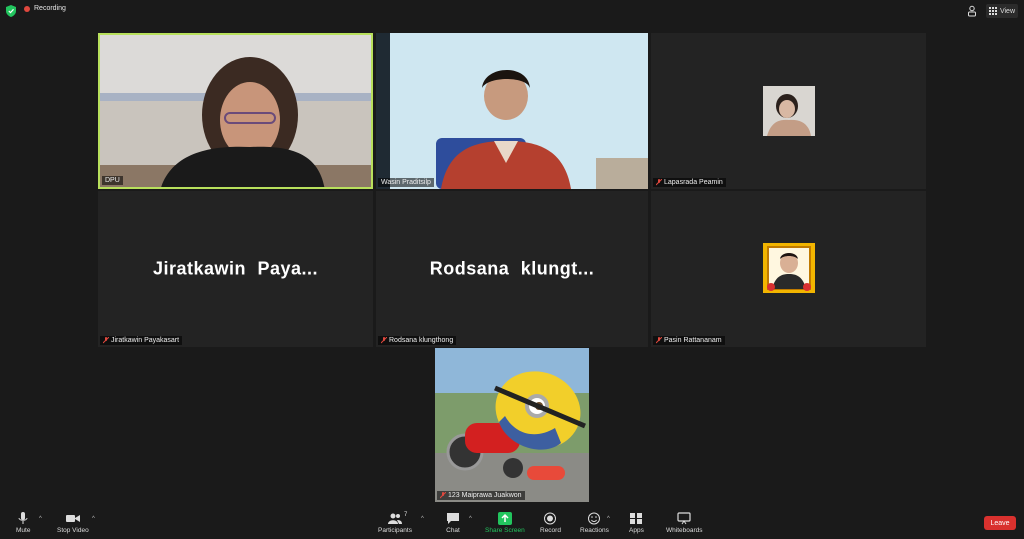 Image resolution: width=1024 pixels, height=539 pixels. I want to click on participant-count: 7, so click(406, 515).